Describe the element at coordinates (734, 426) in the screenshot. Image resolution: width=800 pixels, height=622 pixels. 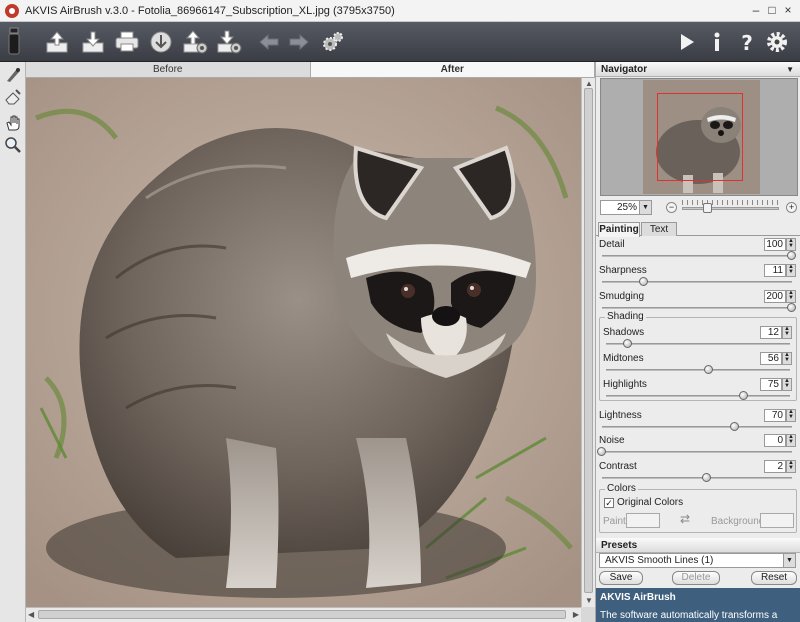
I see `lightness-knob` at that location.